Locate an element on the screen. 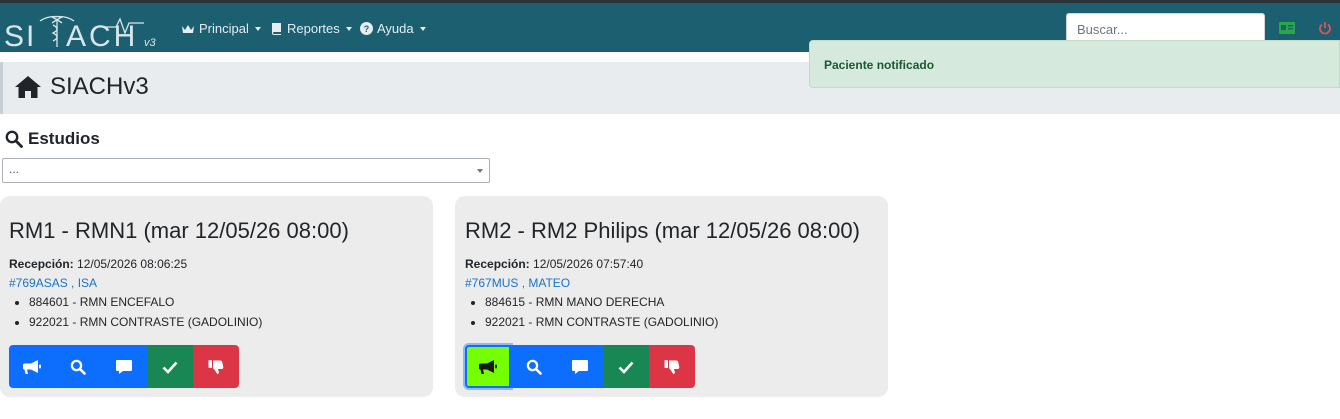  nav-reportes-label: Reportes is located at coordinates (313, 28).